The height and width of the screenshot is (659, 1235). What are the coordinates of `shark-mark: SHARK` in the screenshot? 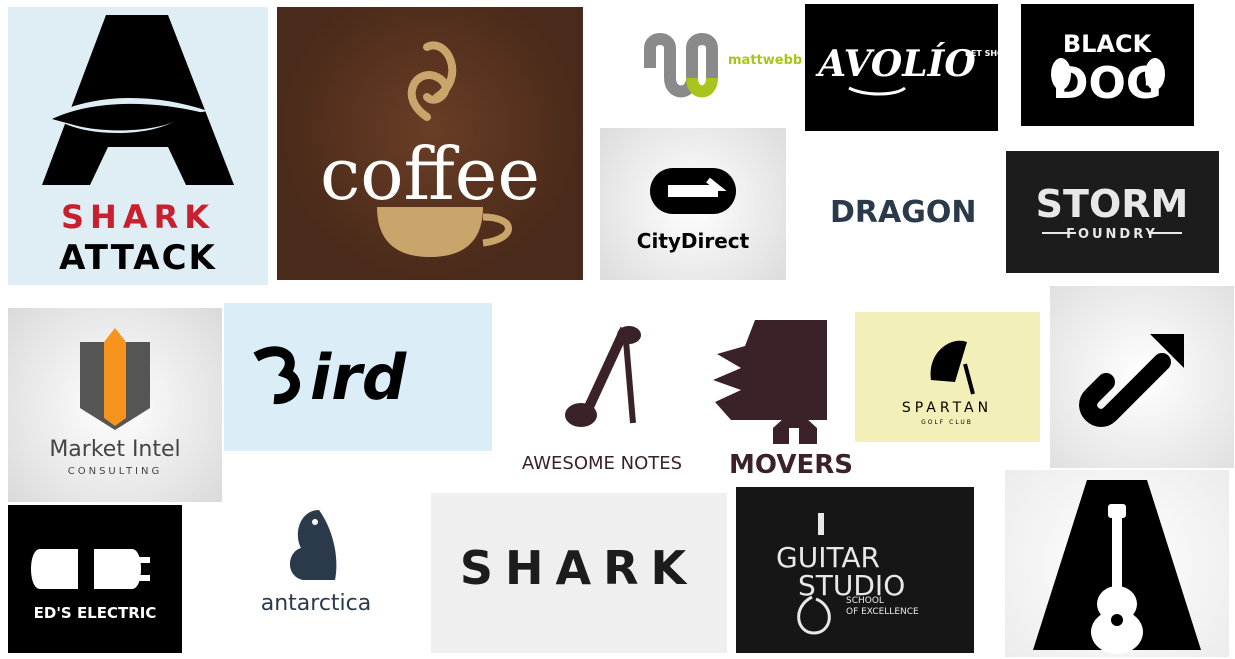 It's located at (579, 568).